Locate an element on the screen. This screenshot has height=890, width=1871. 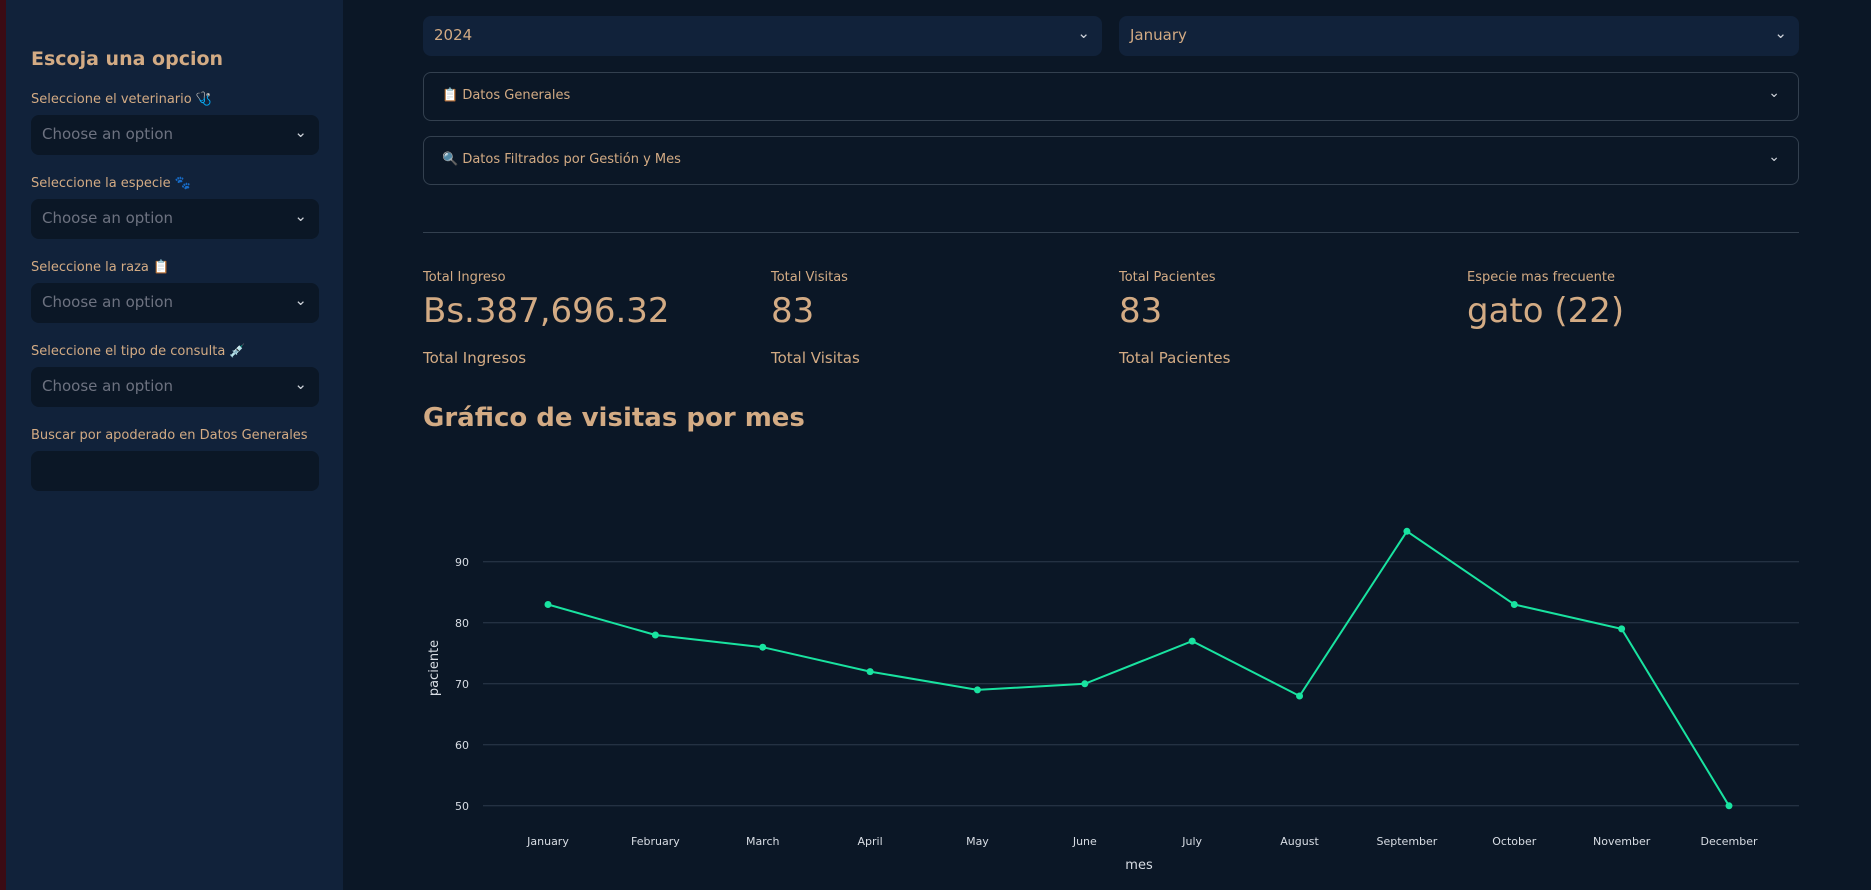
x-tick-label: January is located at coordinates (547, 841).